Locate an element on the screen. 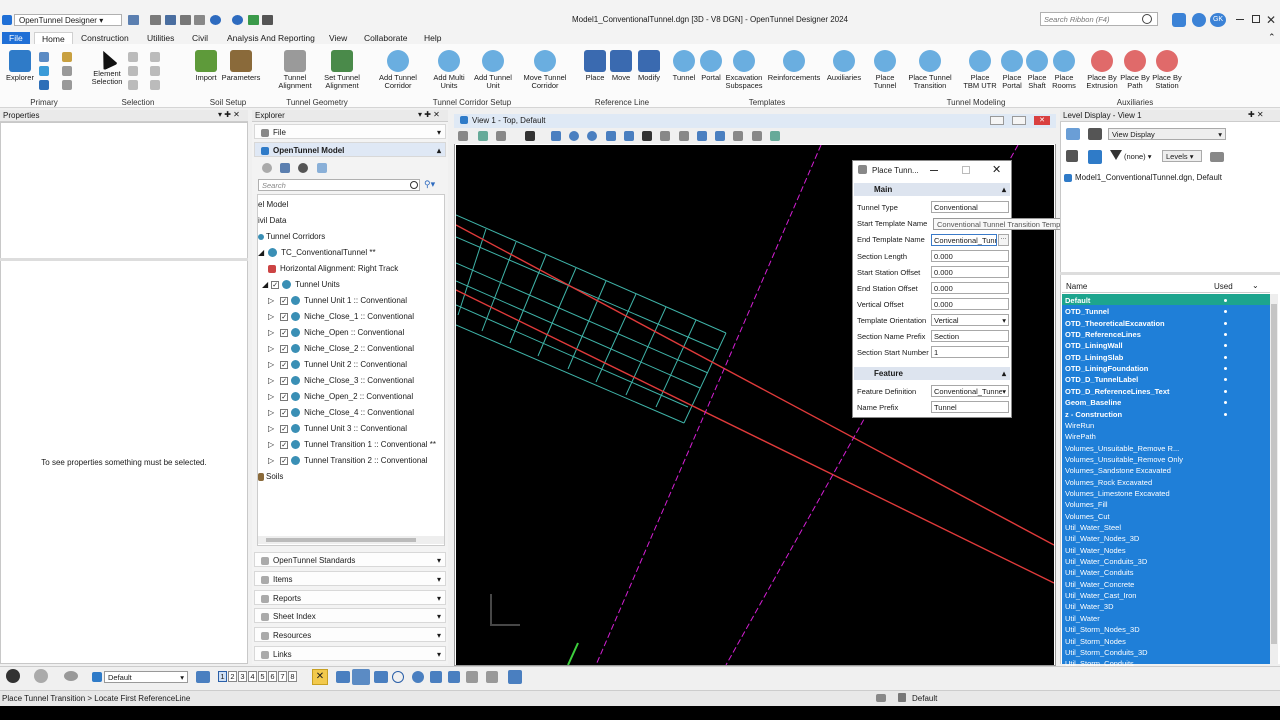  forward-icon is located at coordinates (41, 676).